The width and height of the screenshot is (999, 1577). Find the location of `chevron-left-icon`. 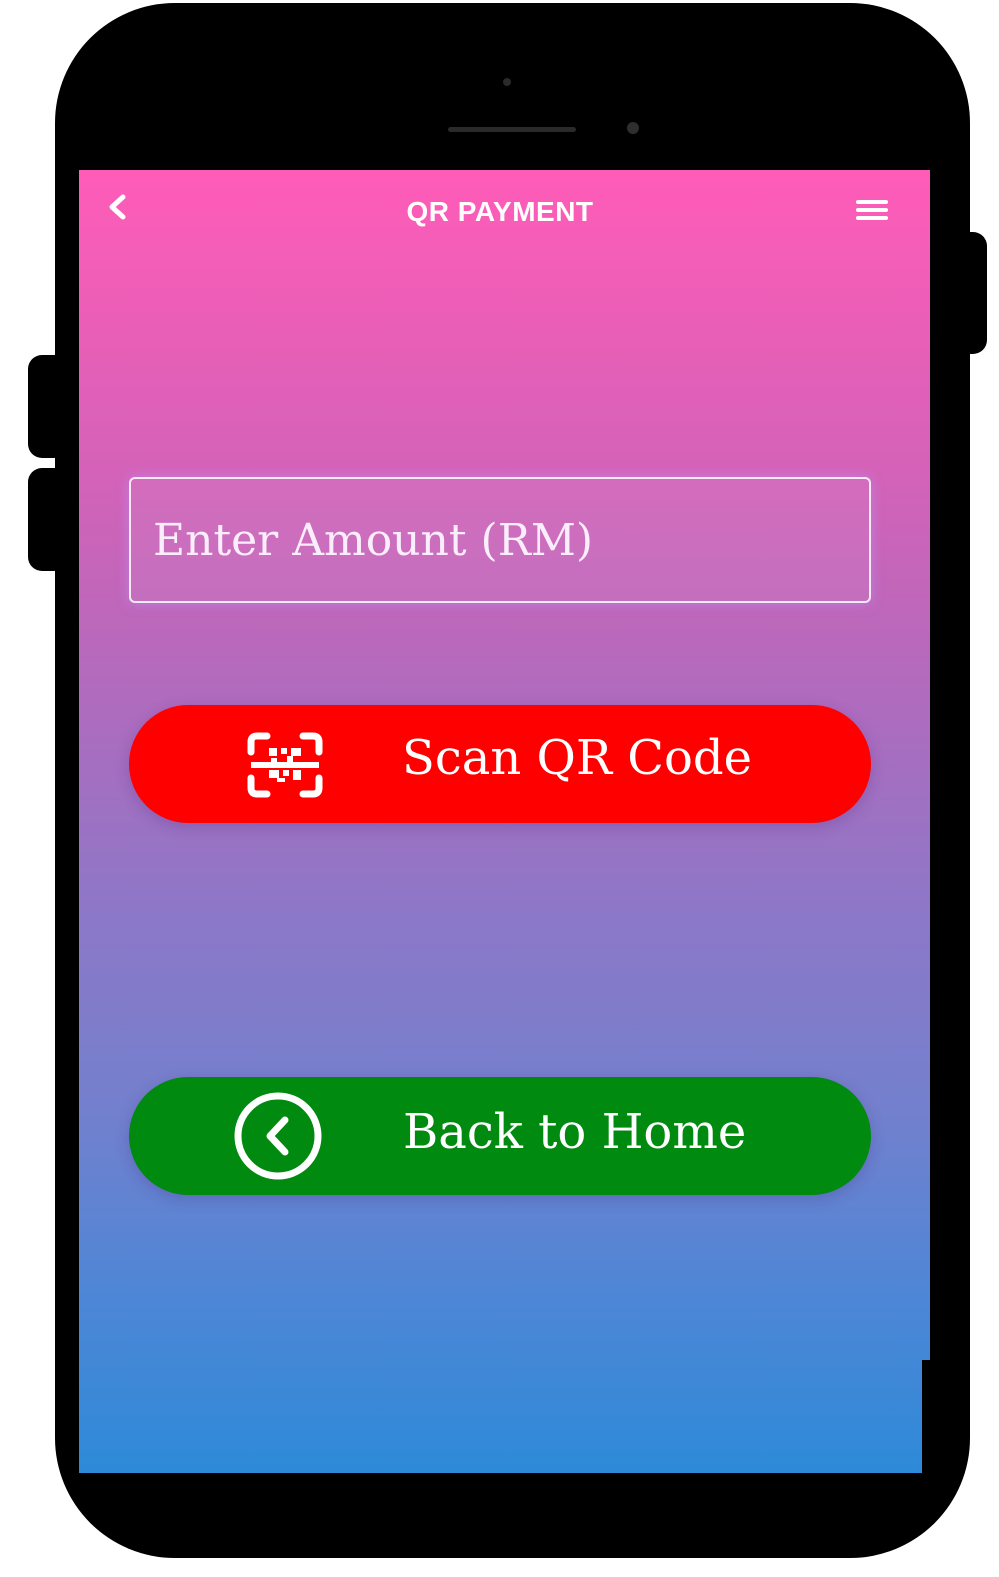

chevron-left-icon is located at coordinates (117, 207).